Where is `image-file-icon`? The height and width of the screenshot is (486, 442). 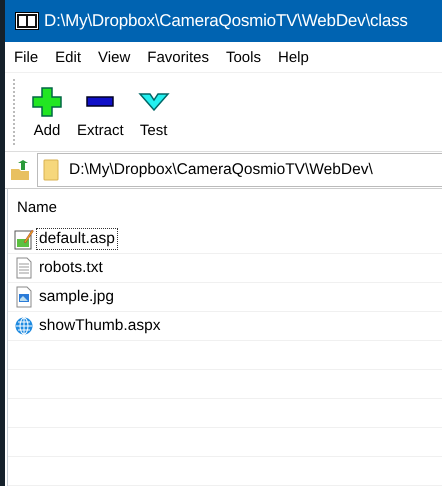
image-file-icon is located at coordinates (24, 297).